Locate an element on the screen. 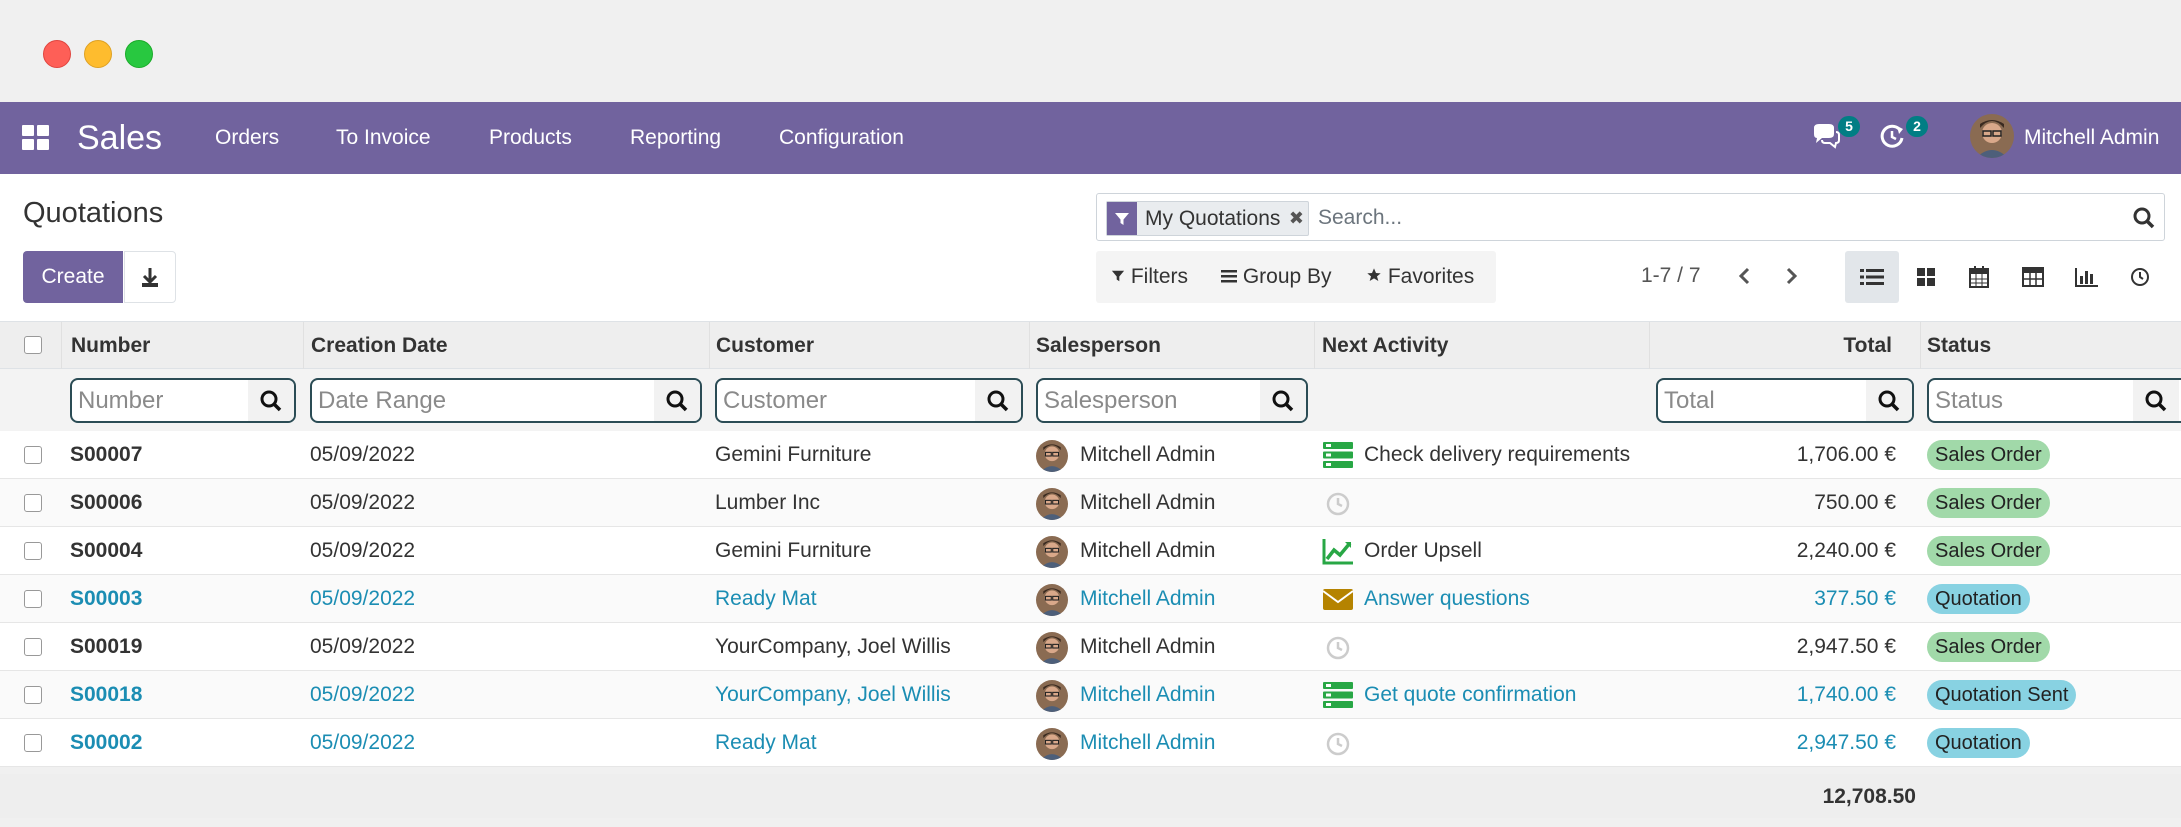 The width and height of the screenshot is (2181, 827). salesperson-filter is located at coordinates (1172, 400).